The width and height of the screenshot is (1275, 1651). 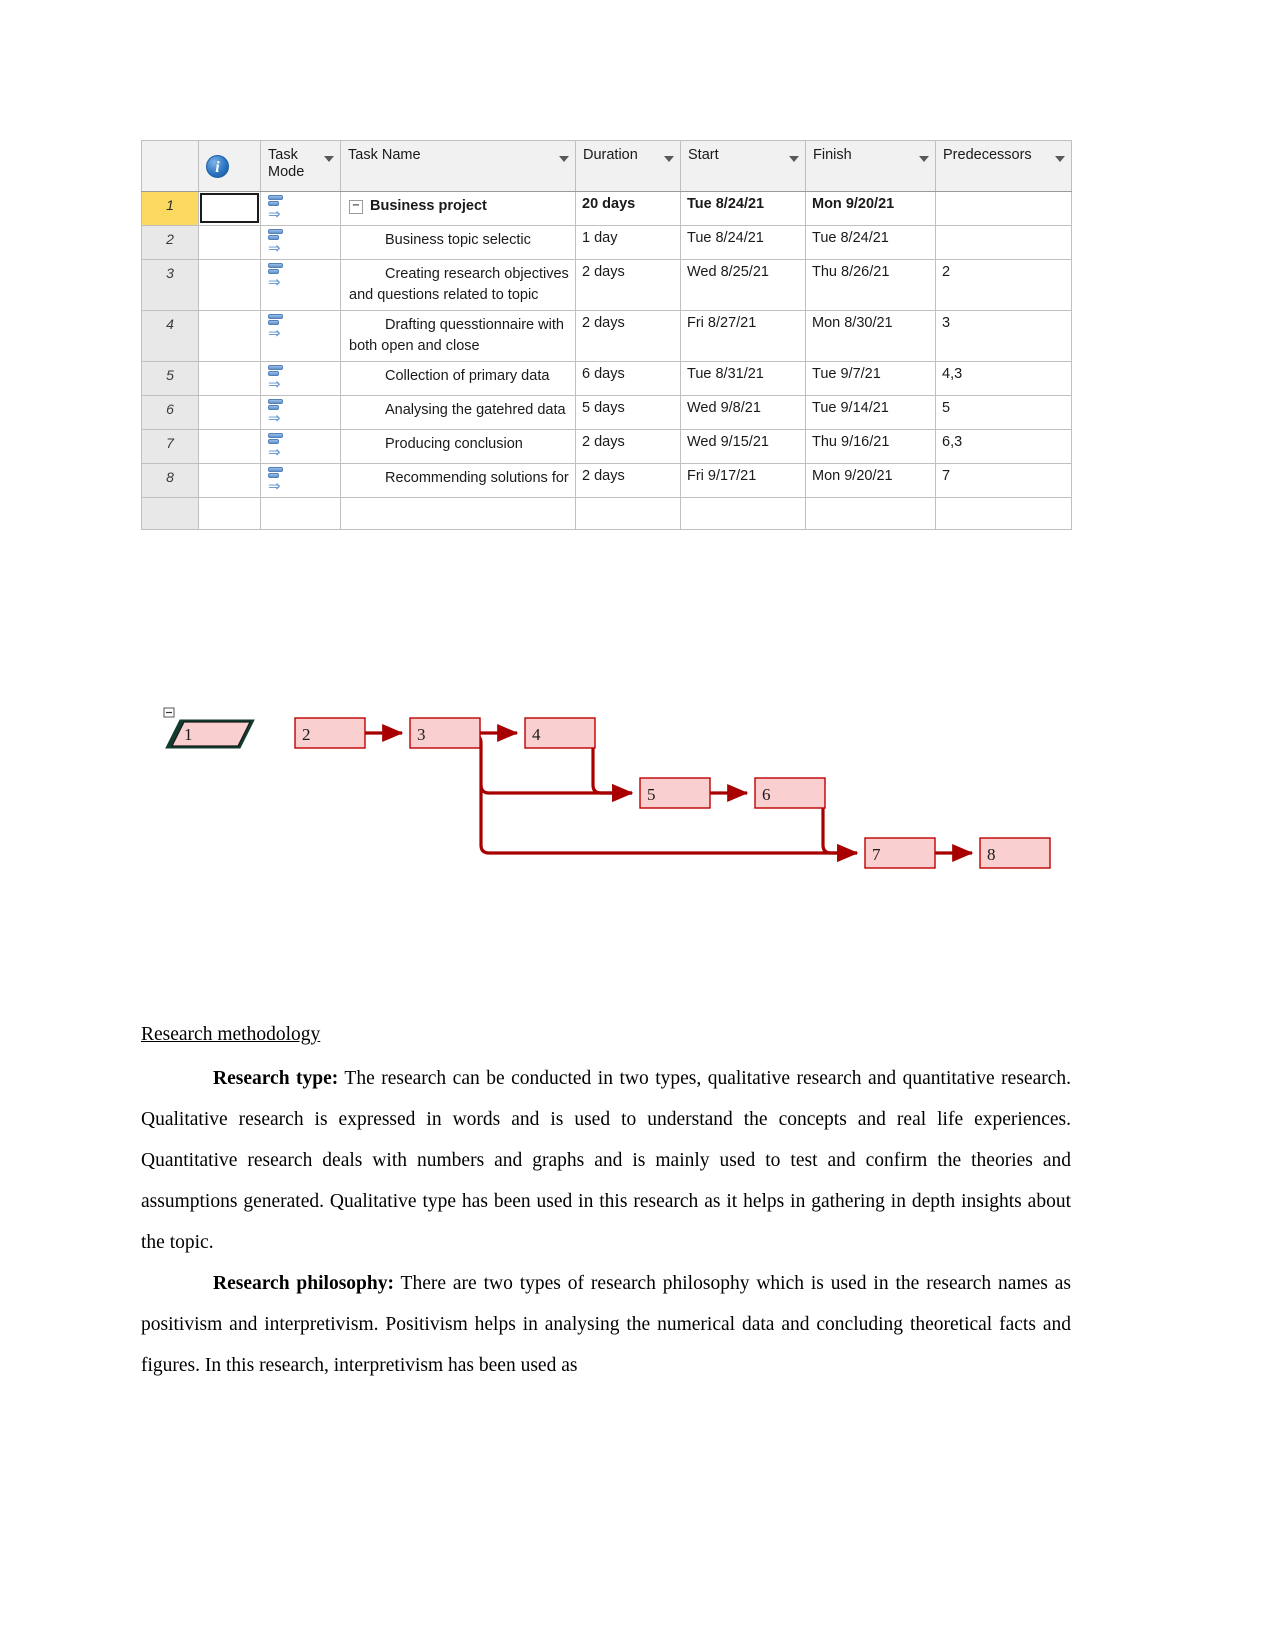 What do you see at coordinates (628, 412) in the screenshot?
I see `row-duration-cell: 5 days` at bounding box center [628, 412].